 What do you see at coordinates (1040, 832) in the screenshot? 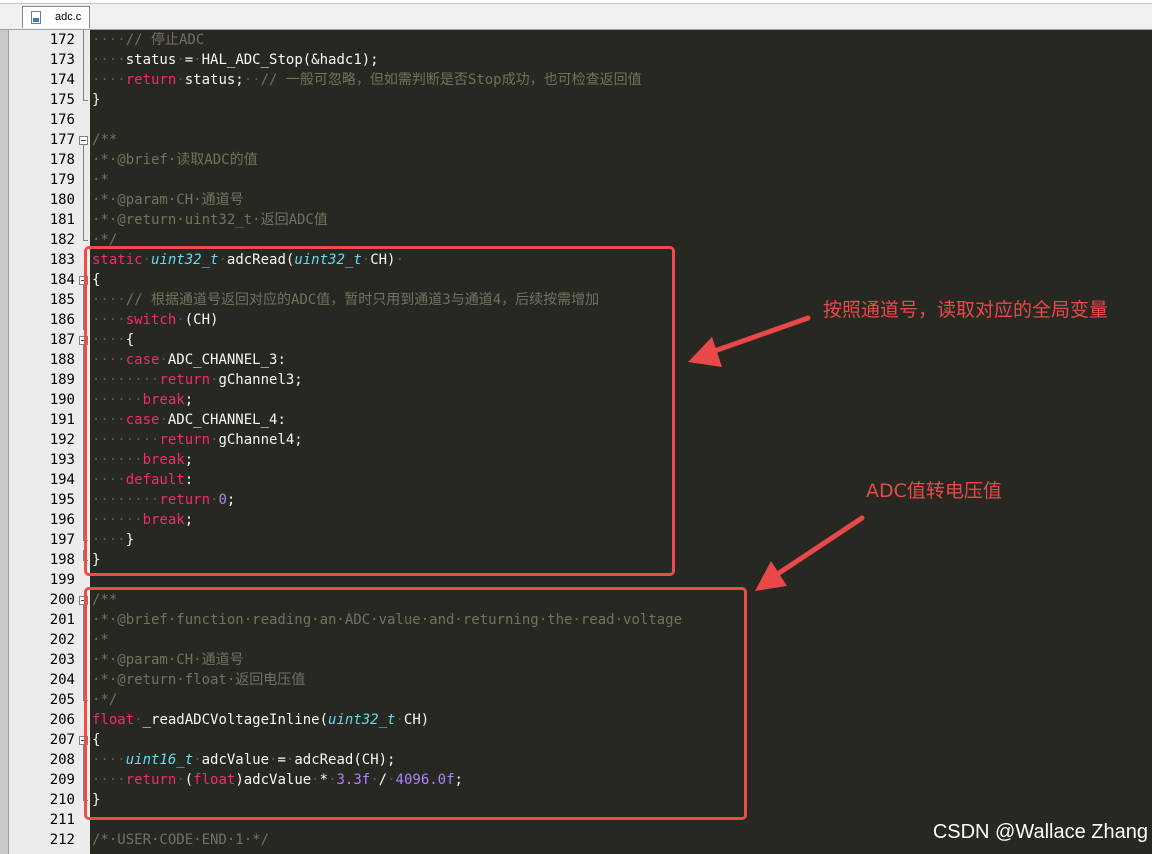
I see `watermark: CSDN @Wallace Zhang` at bounding box center [1040, 832].